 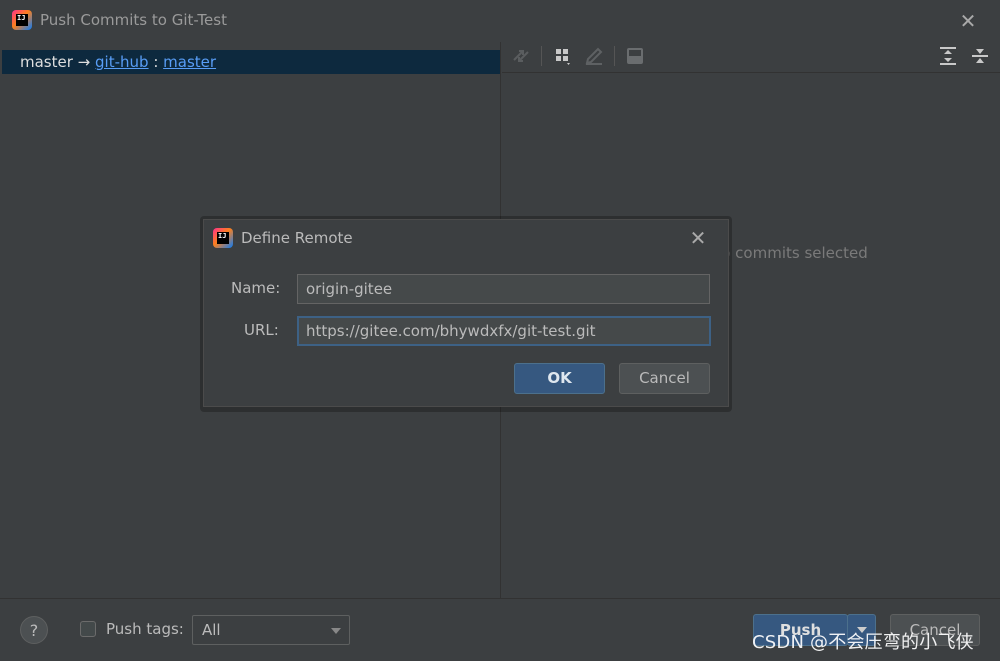 I want to click on tags-select: All, so click(x=271, y=630).